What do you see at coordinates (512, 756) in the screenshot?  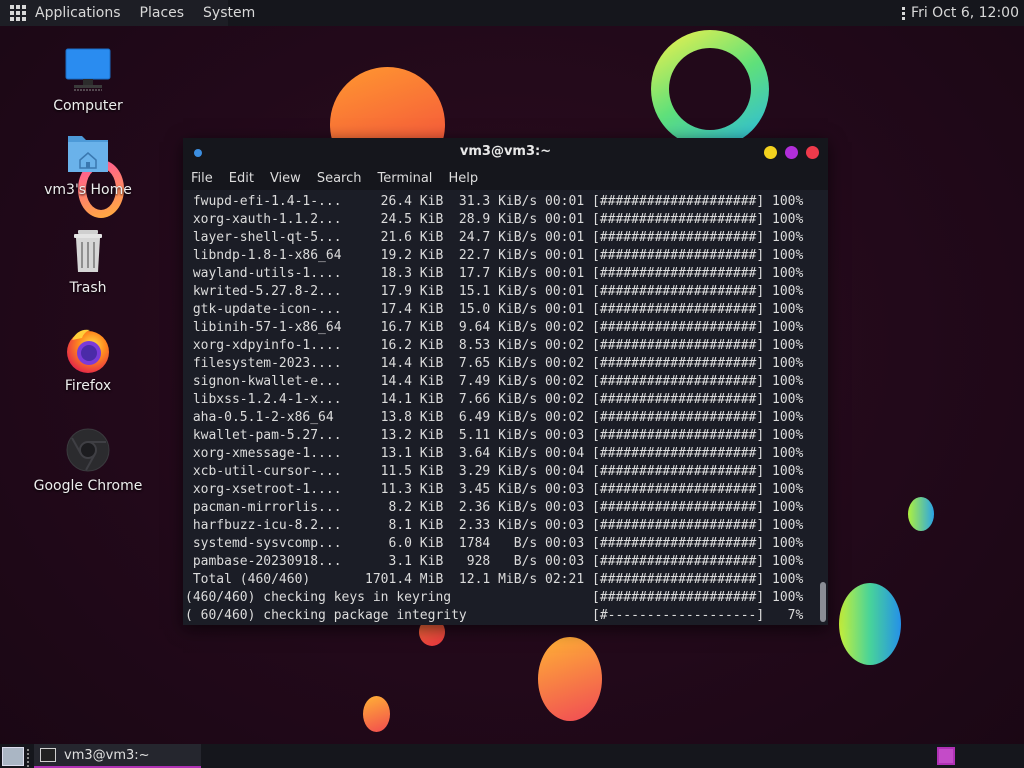 I see `bottom-panel: vm3@vm3:~` at bounding box center [512, 756].